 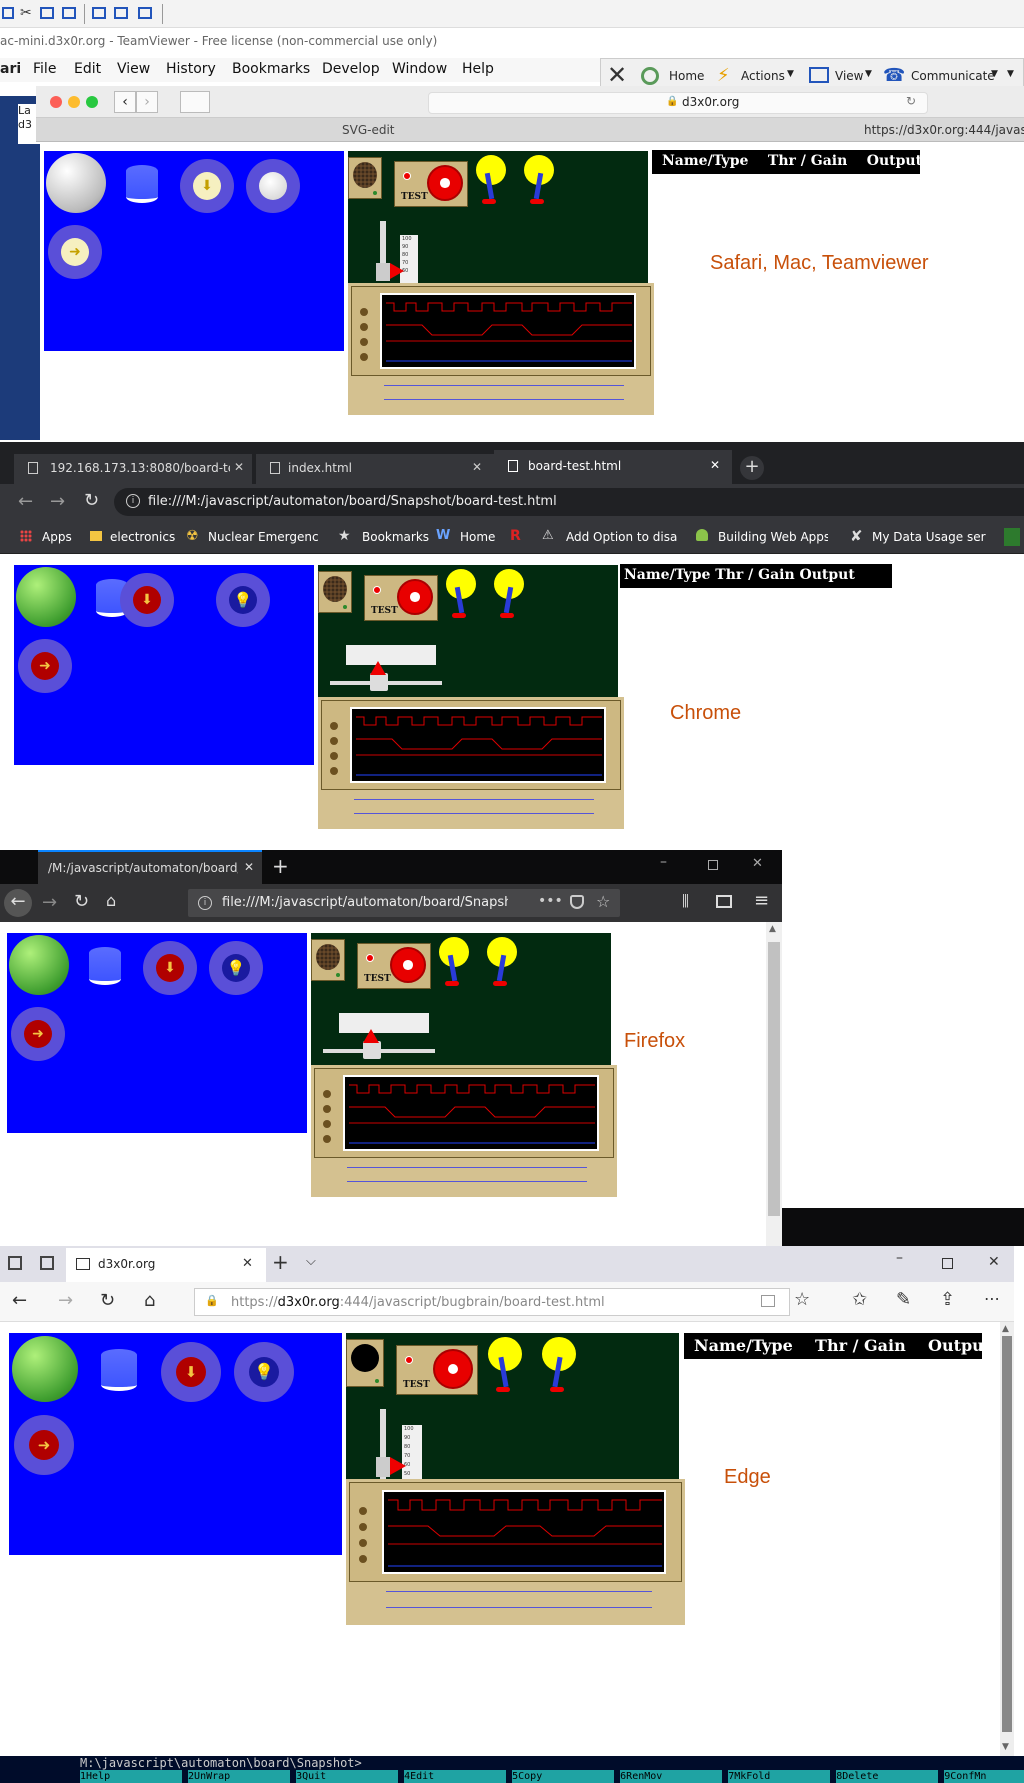 I want to click on bookmark-building-web-apps: Building Web Apps in, so click(x=773, y=537).